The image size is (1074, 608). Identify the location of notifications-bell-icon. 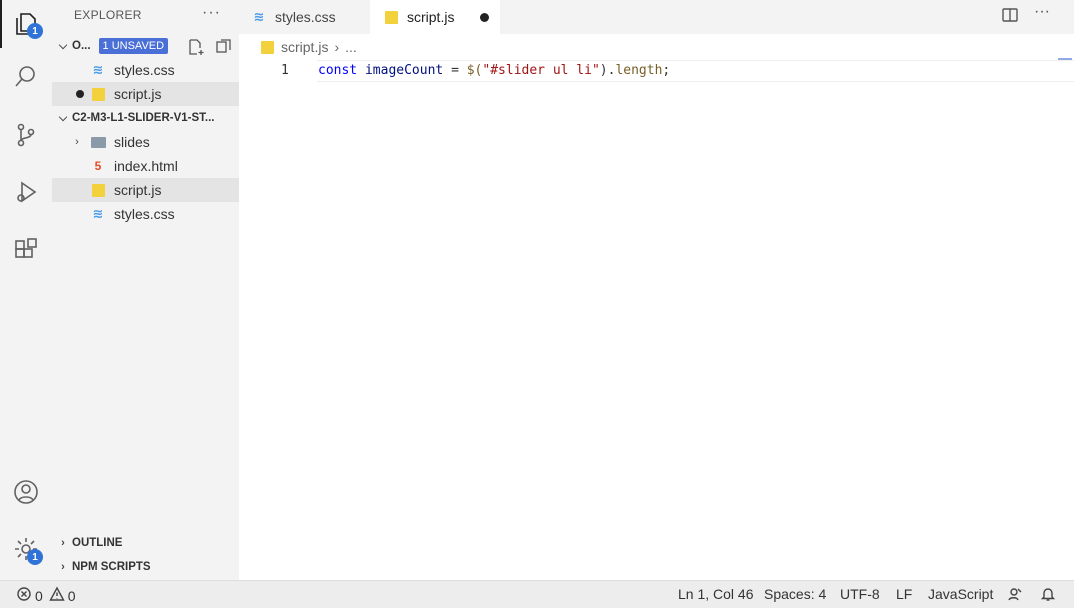
(1048, 595).